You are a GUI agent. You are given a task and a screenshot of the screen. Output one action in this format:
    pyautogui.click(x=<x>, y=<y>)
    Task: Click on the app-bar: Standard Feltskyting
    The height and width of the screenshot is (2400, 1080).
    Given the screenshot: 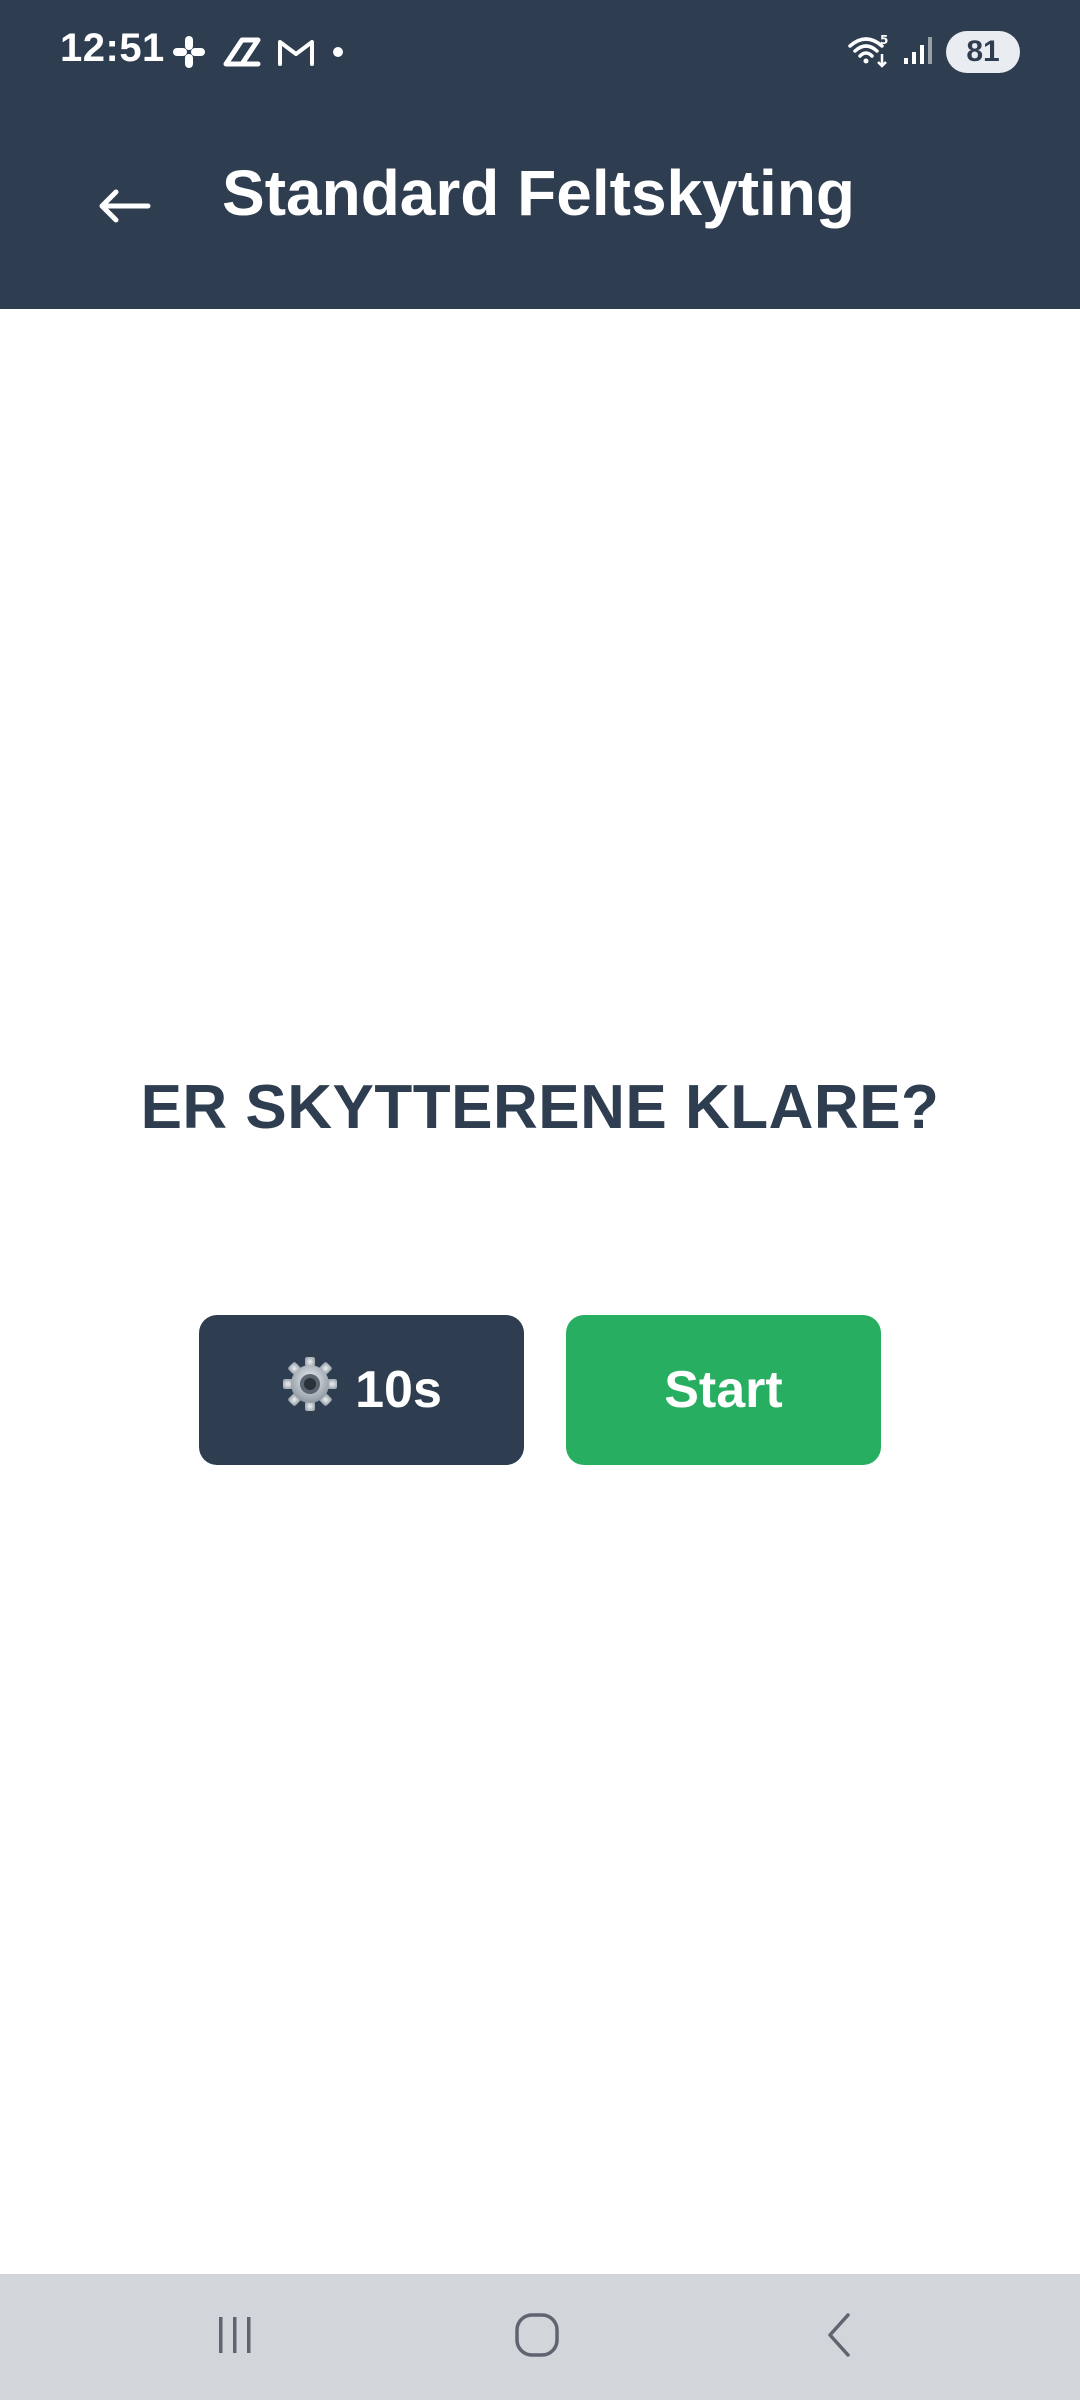 What is the action you would take?
    pyautogui.click(x=540, y=206)
    